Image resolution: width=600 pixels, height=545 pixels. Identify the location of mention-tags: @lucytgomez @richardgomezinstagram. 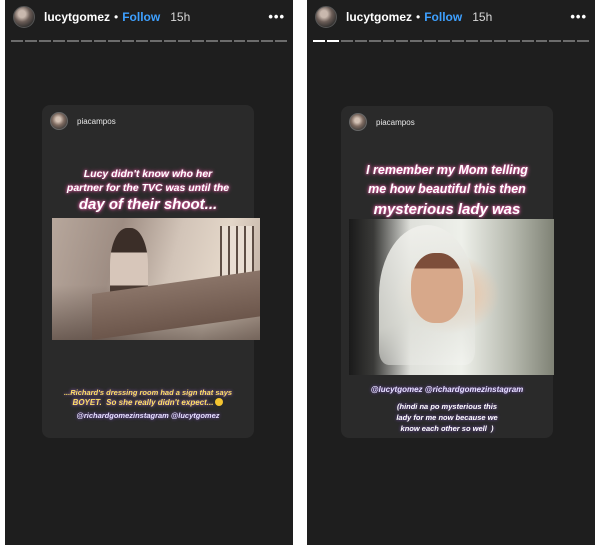
(447, 389).